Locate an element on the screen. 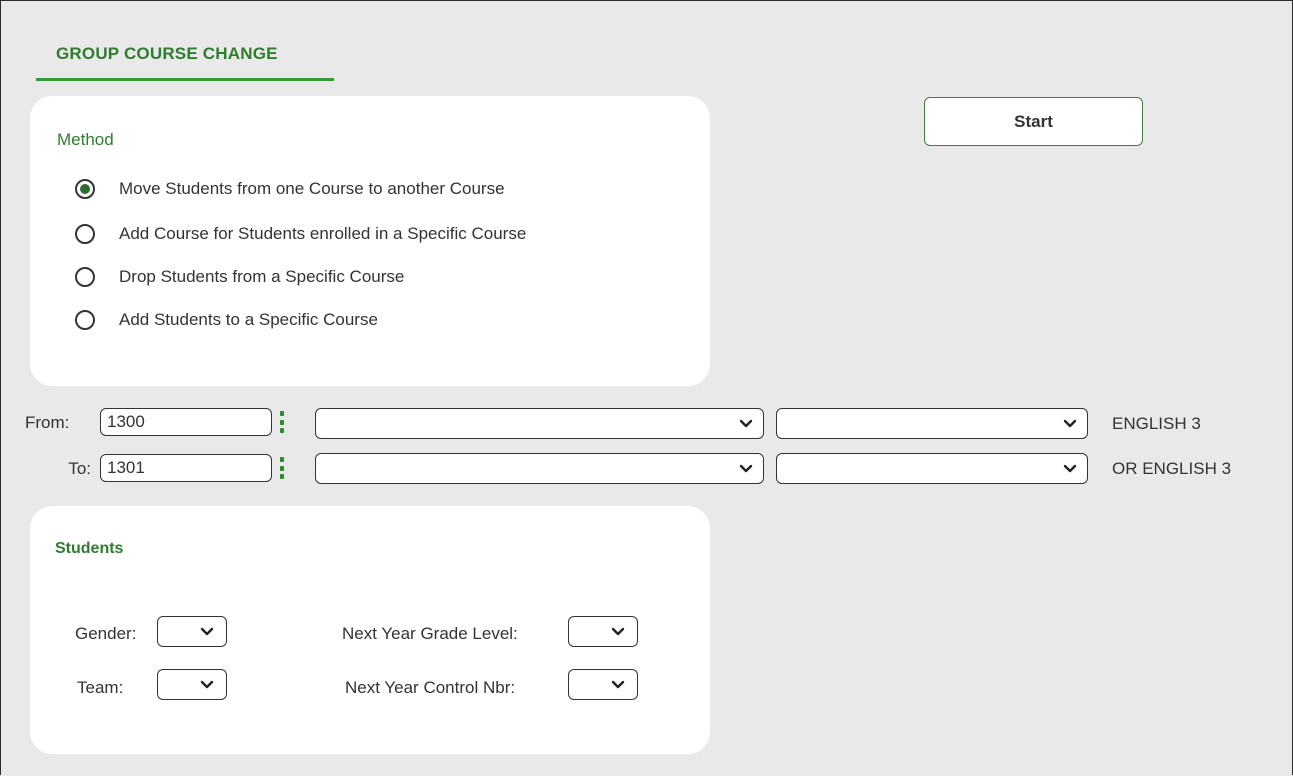 This screenshot has height=776, width=1293. method-option-label: Drop Students from a Specific Course is located at coordinates (262, 276).